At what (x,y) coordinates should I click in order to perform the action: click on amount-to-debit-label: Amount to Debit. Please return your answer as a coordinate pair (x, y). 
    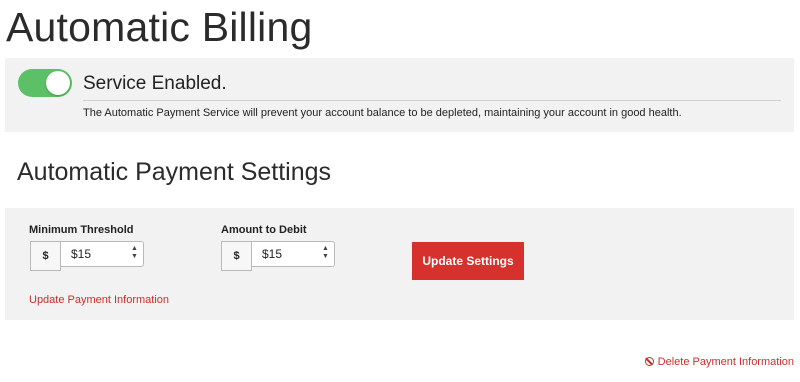
    Looking at the image, I should click on (264, 230).